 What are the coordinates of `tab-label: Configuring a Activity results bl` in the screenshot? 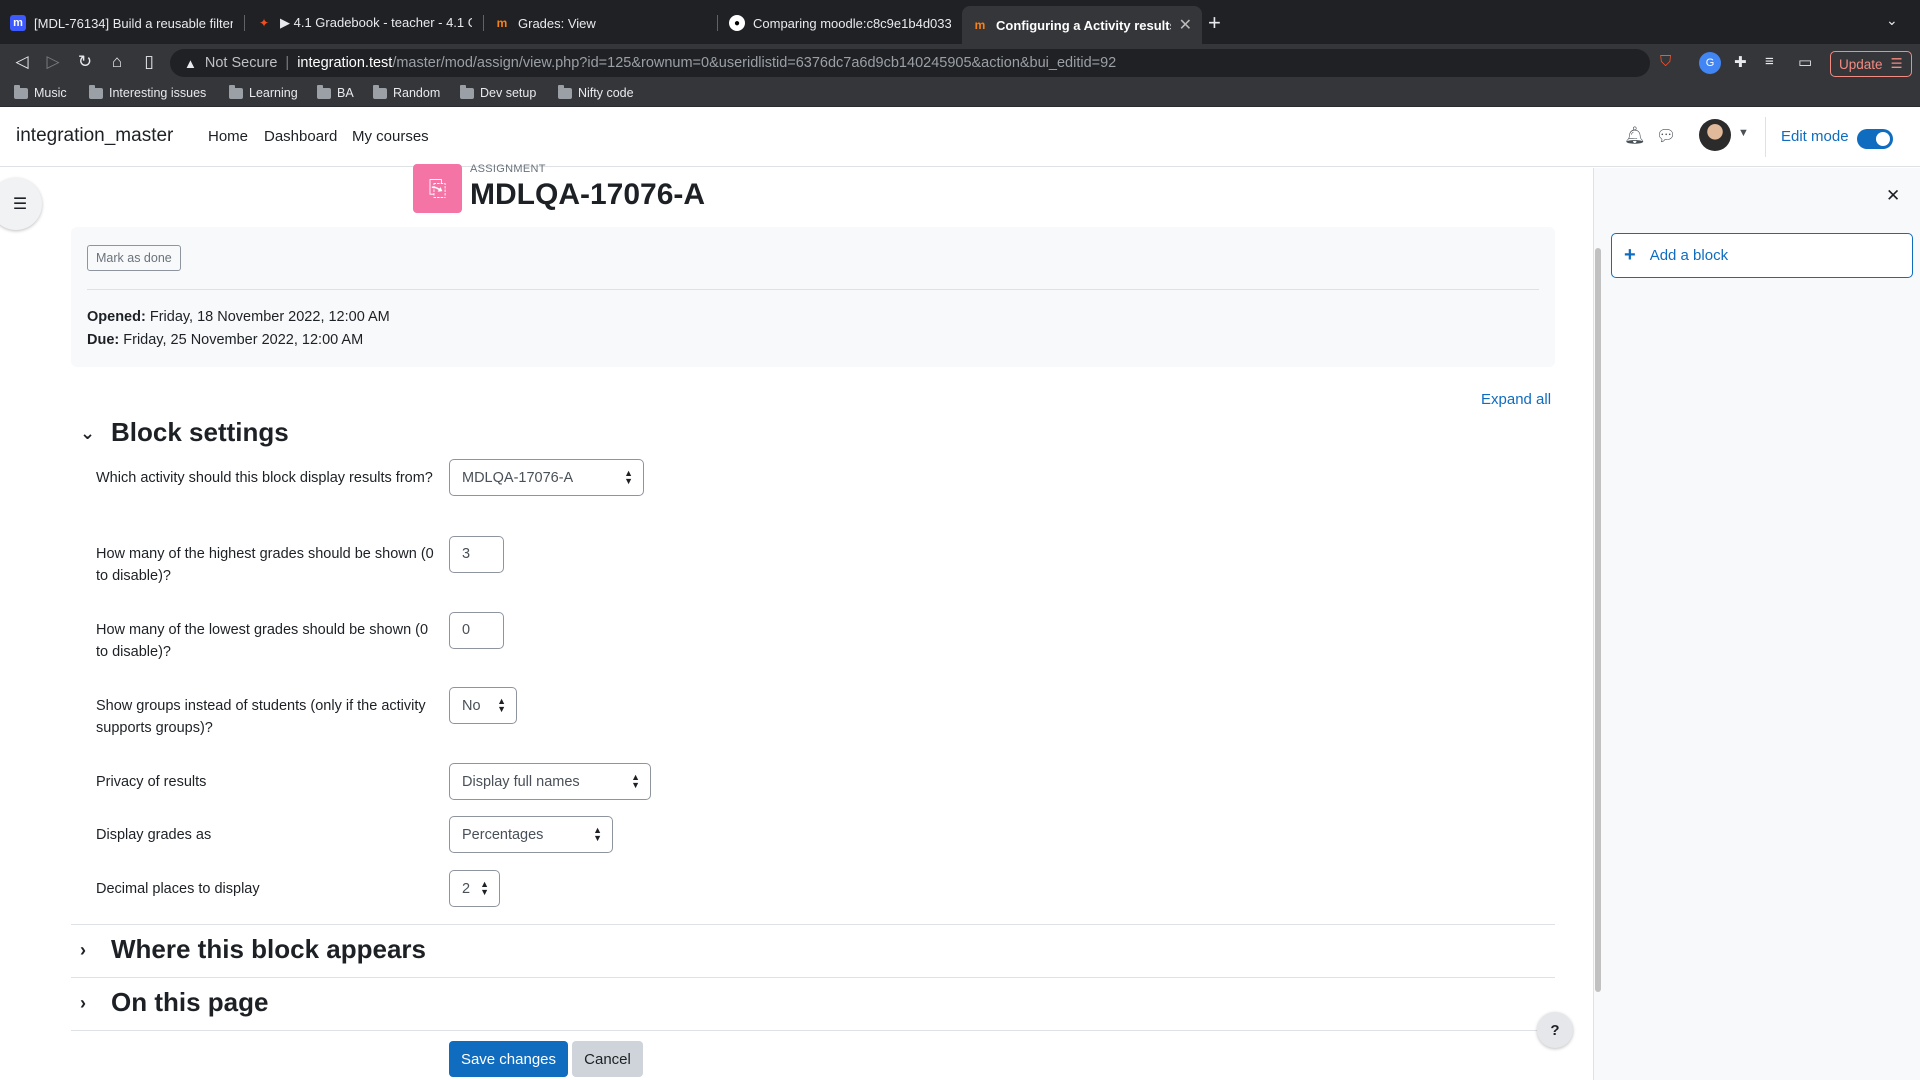 It's located at (1083, 25).